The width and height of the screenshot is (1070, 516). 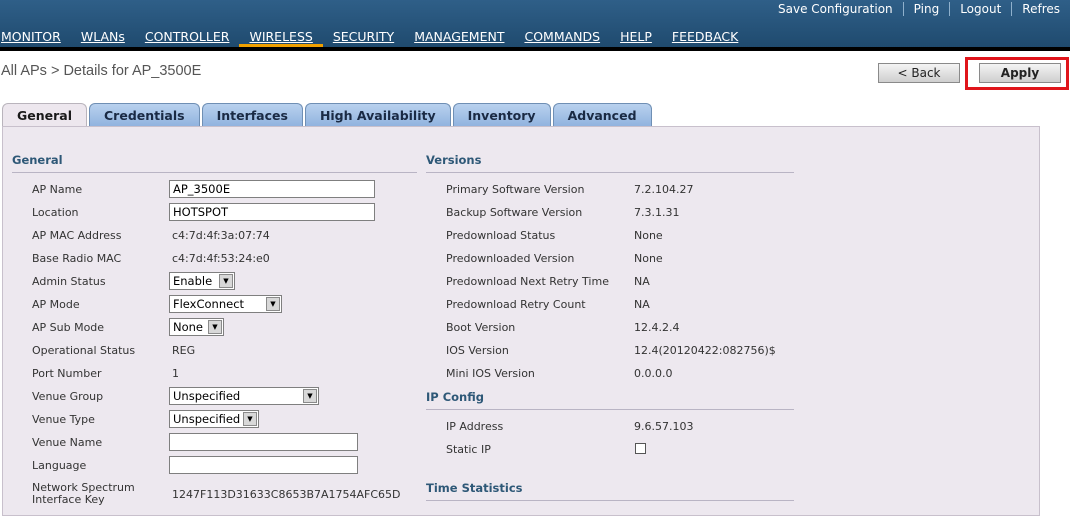 I want to click on ip-config-heading: IP Config, so click(x=455, y=397).